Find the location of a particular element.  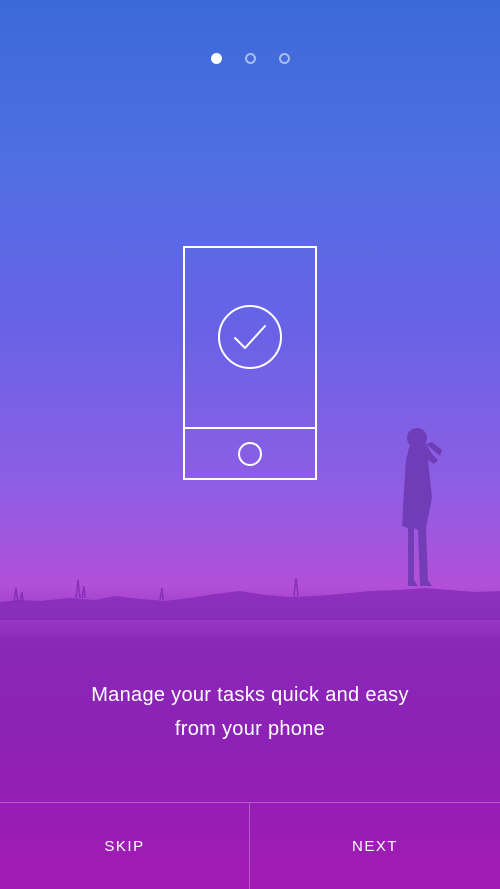

caption-line-1: Manage your tasks quick and easy is located at coordinates (250, 695).